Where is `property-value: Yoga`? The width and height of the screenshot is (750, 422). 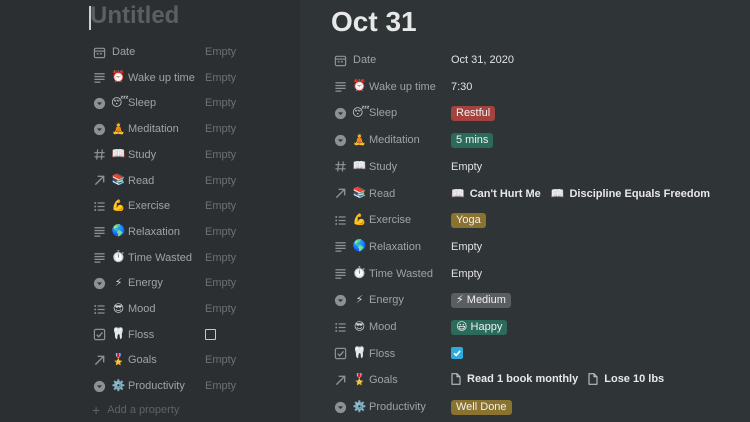
property-value: Yoga is located at coordinates (468, 220).